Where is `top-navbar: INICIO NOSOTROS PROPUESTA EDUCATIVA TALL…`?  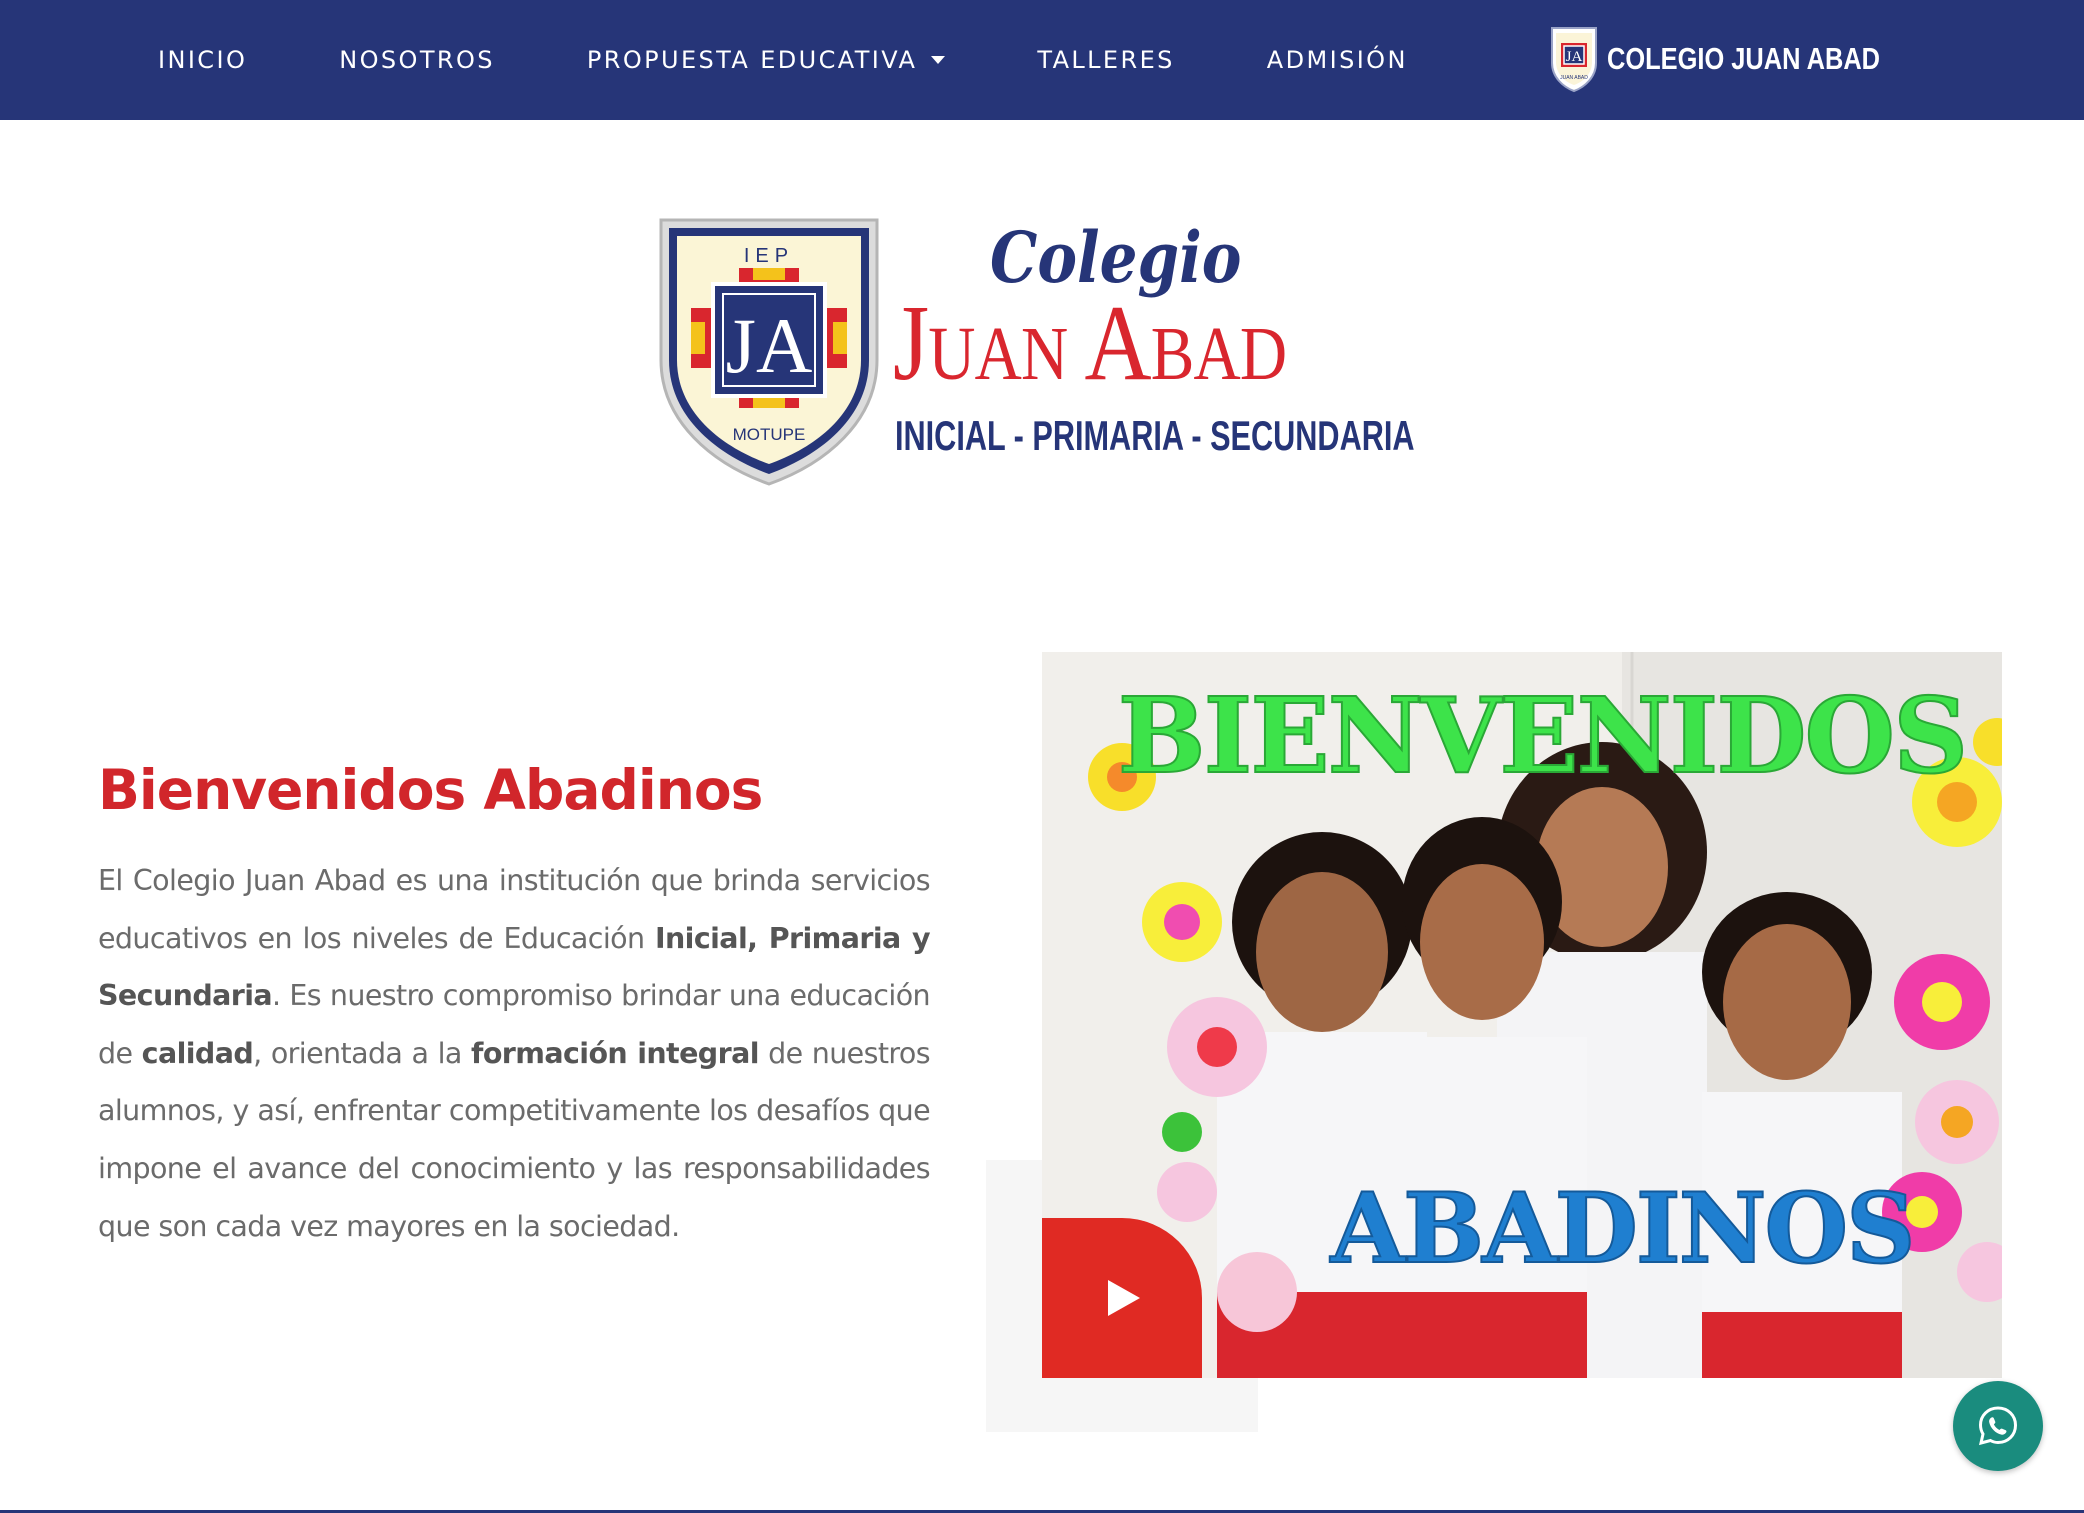 top-navbar: INICIO NOSOTROS PROPUESTA EDUCATIVA TALL… is located at coordinates (1042, 60).